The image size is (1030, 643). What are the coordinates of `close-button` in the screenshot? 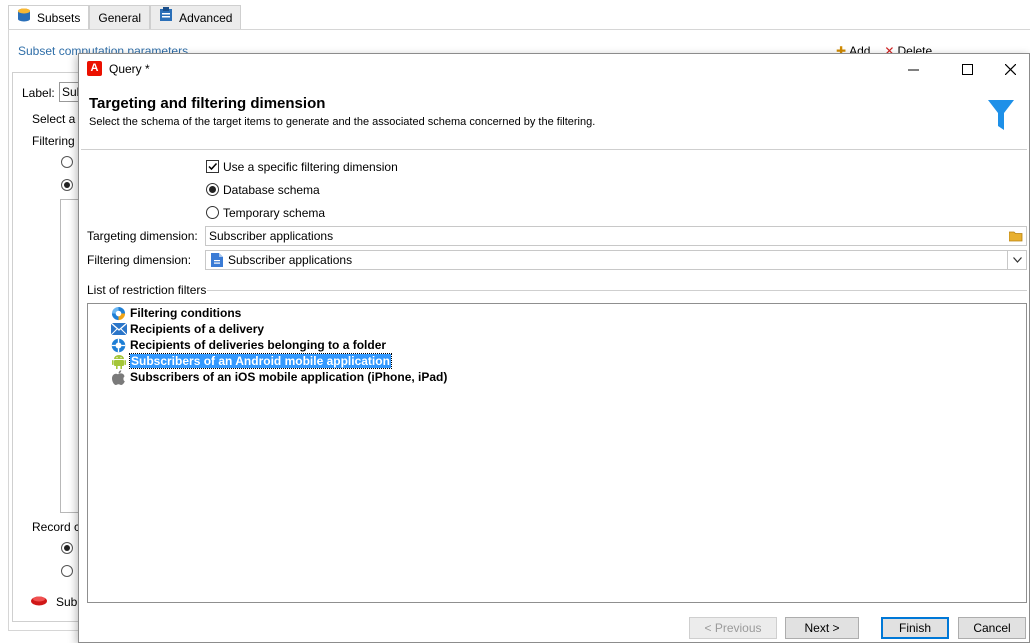 It's located at (1010, 69).